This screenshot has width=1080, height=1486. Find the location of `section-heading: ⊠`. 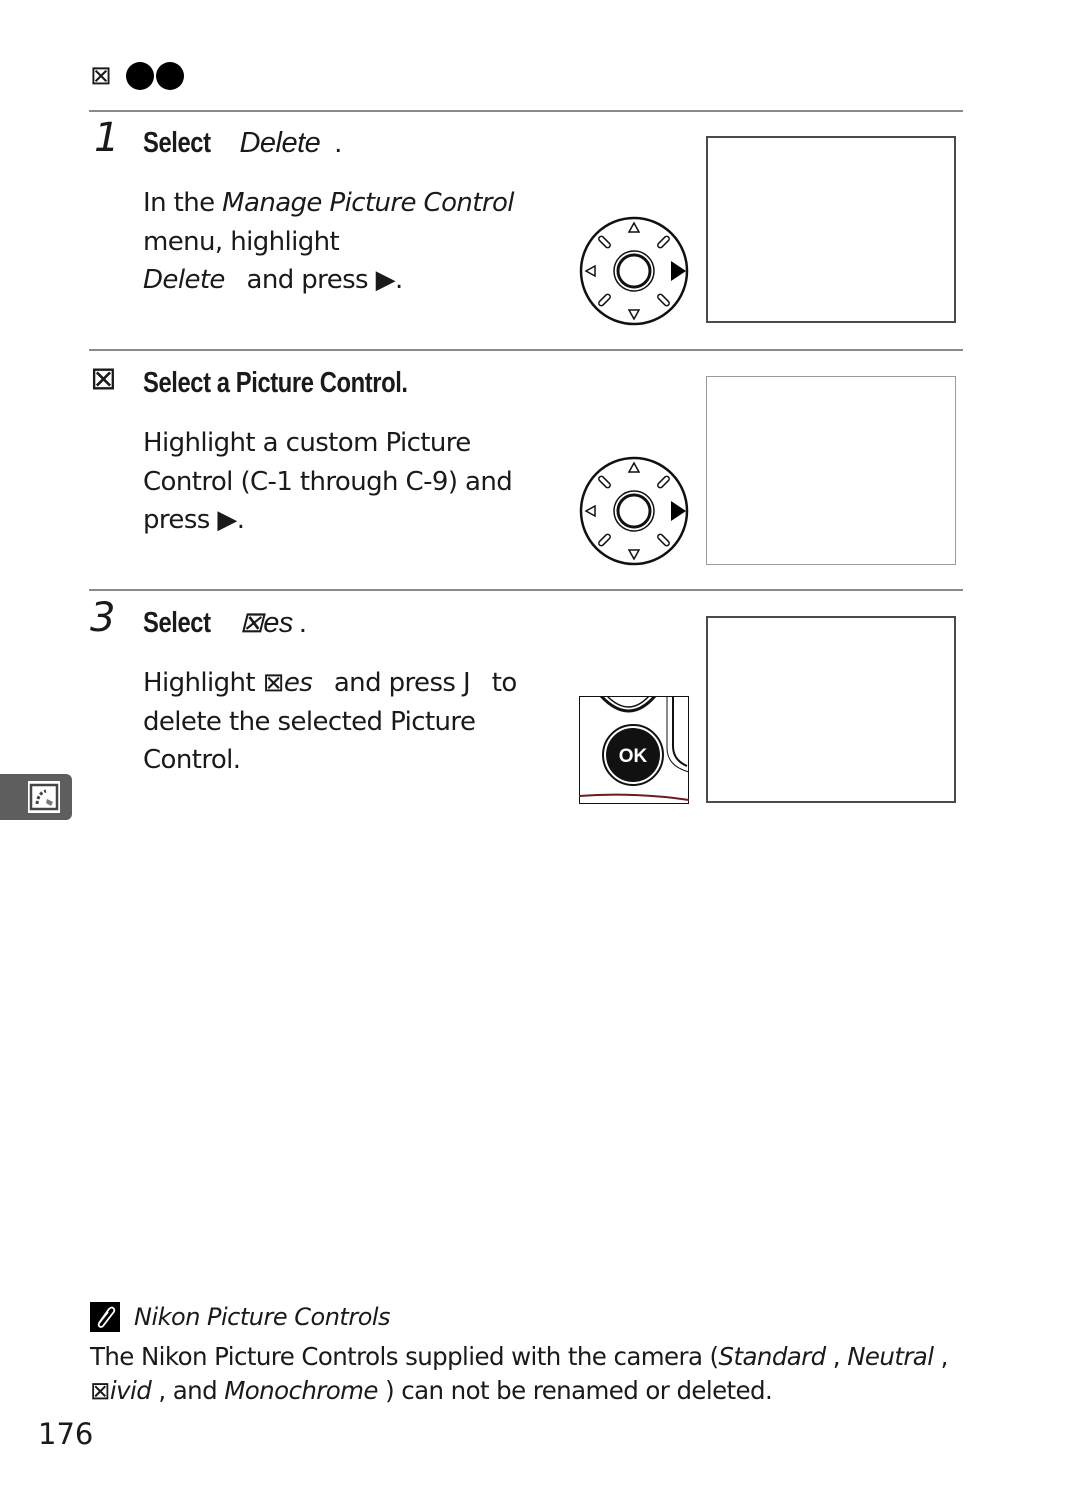

section-heading: ⊠ is located at coordinates (137, 76).